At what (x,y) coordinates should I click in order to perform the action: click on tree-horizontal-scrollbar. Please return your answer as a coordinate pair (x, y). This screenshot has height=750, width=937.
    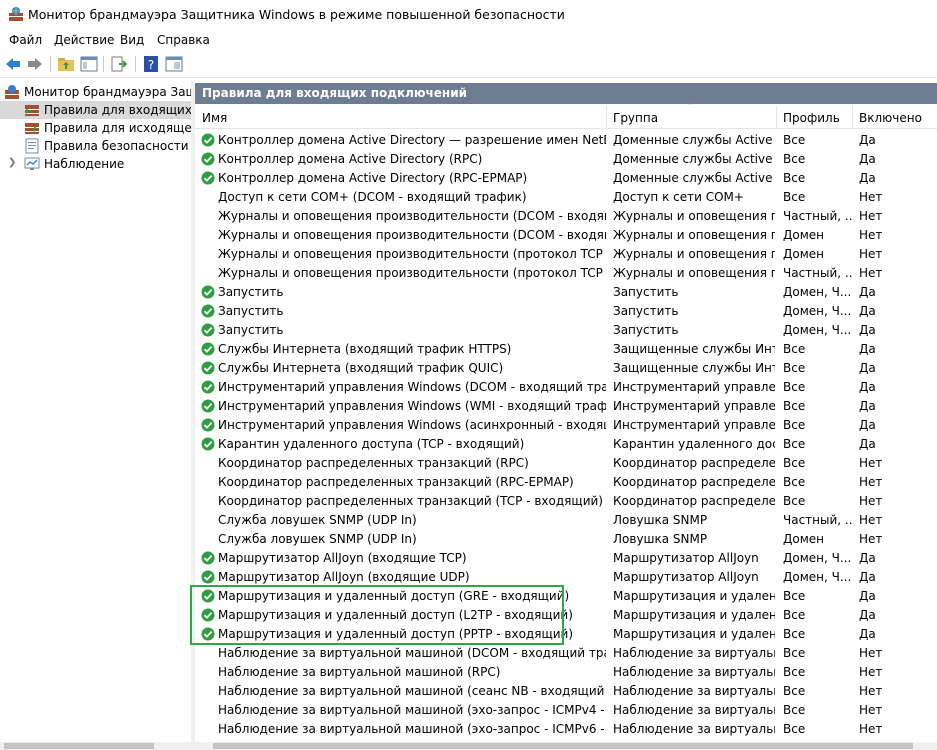
    Looking at the image, I should click on (95, 746).